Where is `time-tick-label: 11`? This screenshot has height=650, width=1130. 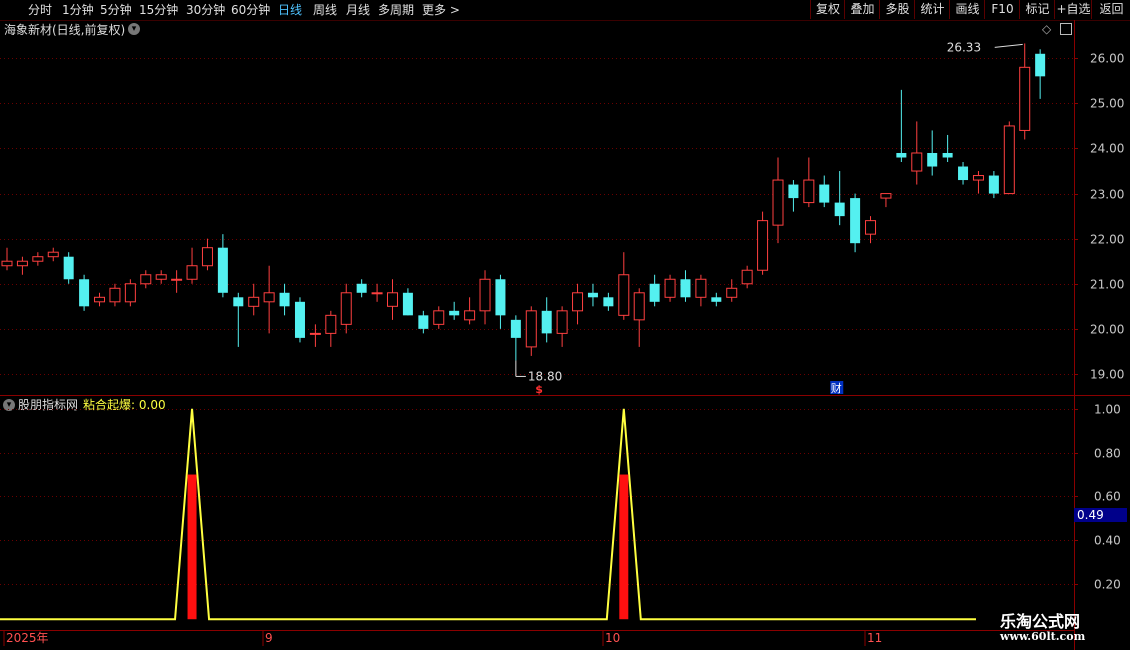
time-tick-label: 11 is located at coordinates (874, 638).